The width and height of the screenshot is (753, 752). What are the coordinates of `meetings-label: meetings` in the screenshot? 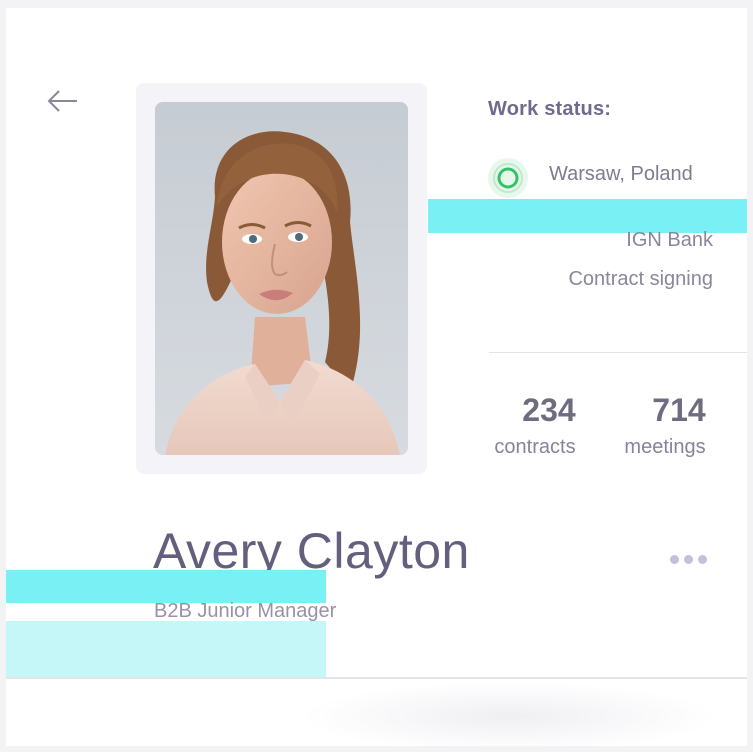 It's located at (665, 447).